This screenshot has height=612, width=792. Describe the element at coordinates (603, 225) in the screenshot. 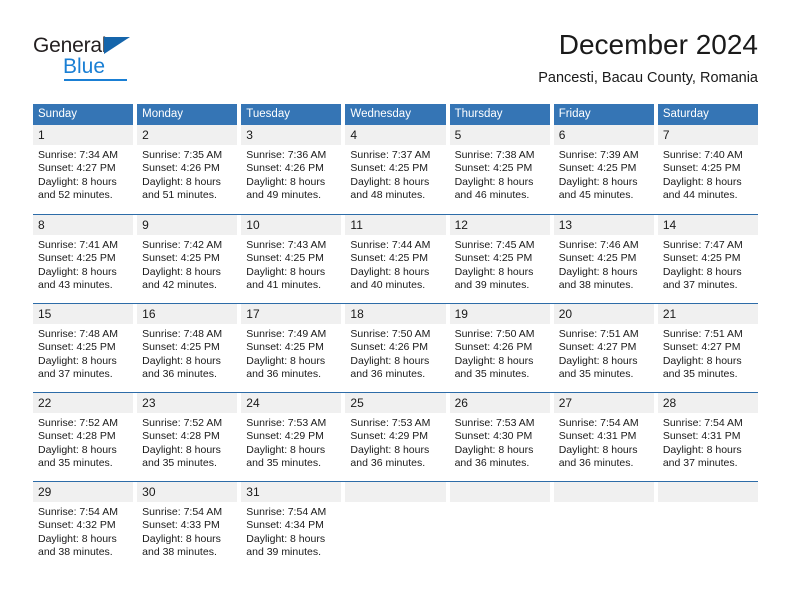

I see `day-number: 13` at that location.